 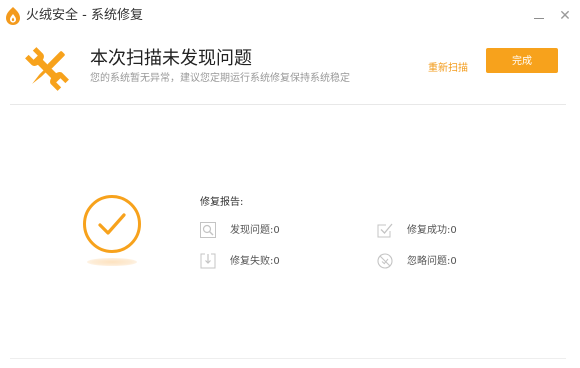 What do you see at coordinates (432, 230) in the screenshot?
I see `stat-success-label: 修复成功:0` at bounding box center [432, 230].